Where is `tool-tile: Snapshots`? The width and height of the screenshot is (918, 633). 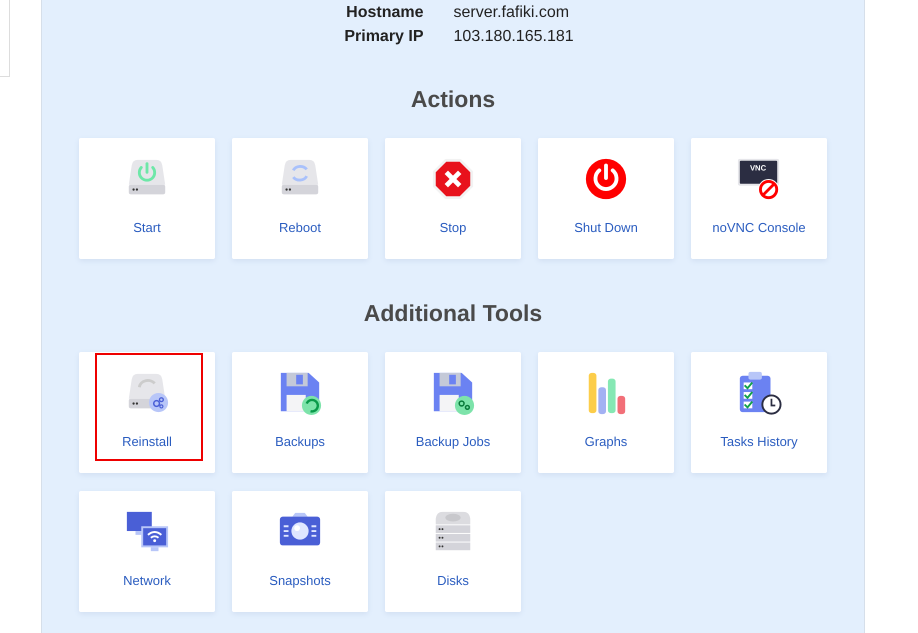 tool-tile: Snapshots is located at coordinates (300, 551).